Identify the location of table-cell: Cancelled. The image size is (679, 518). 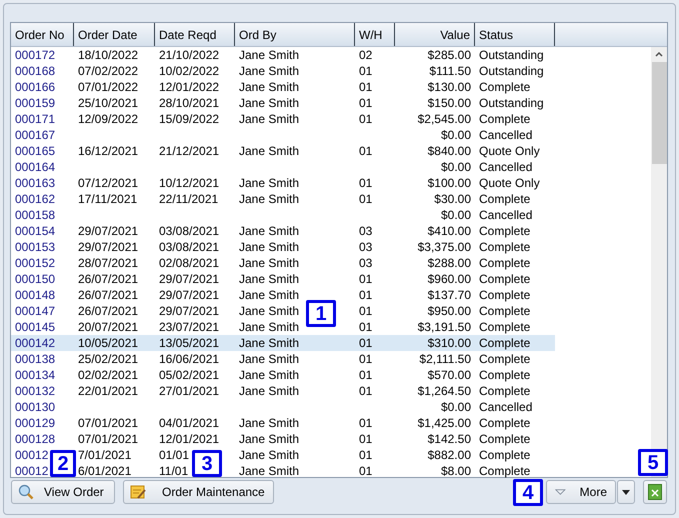
(505, 215).